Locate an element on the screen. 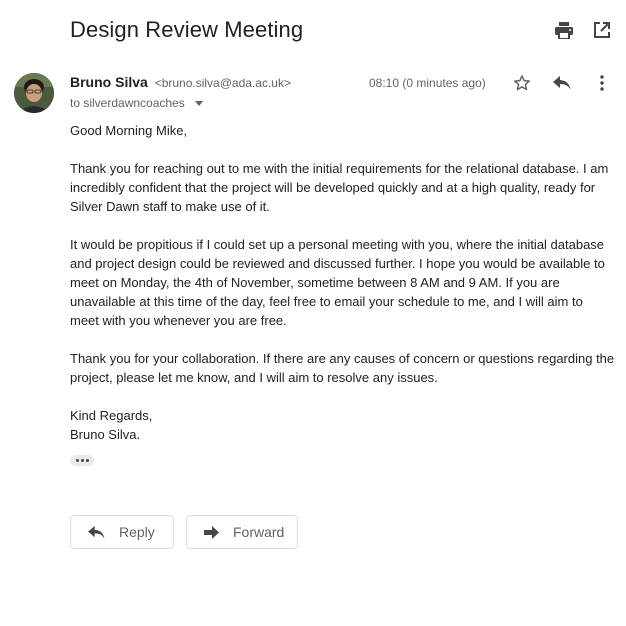 The image size is (626, 626). reply-icon-button is located at coordinates (562, 83).